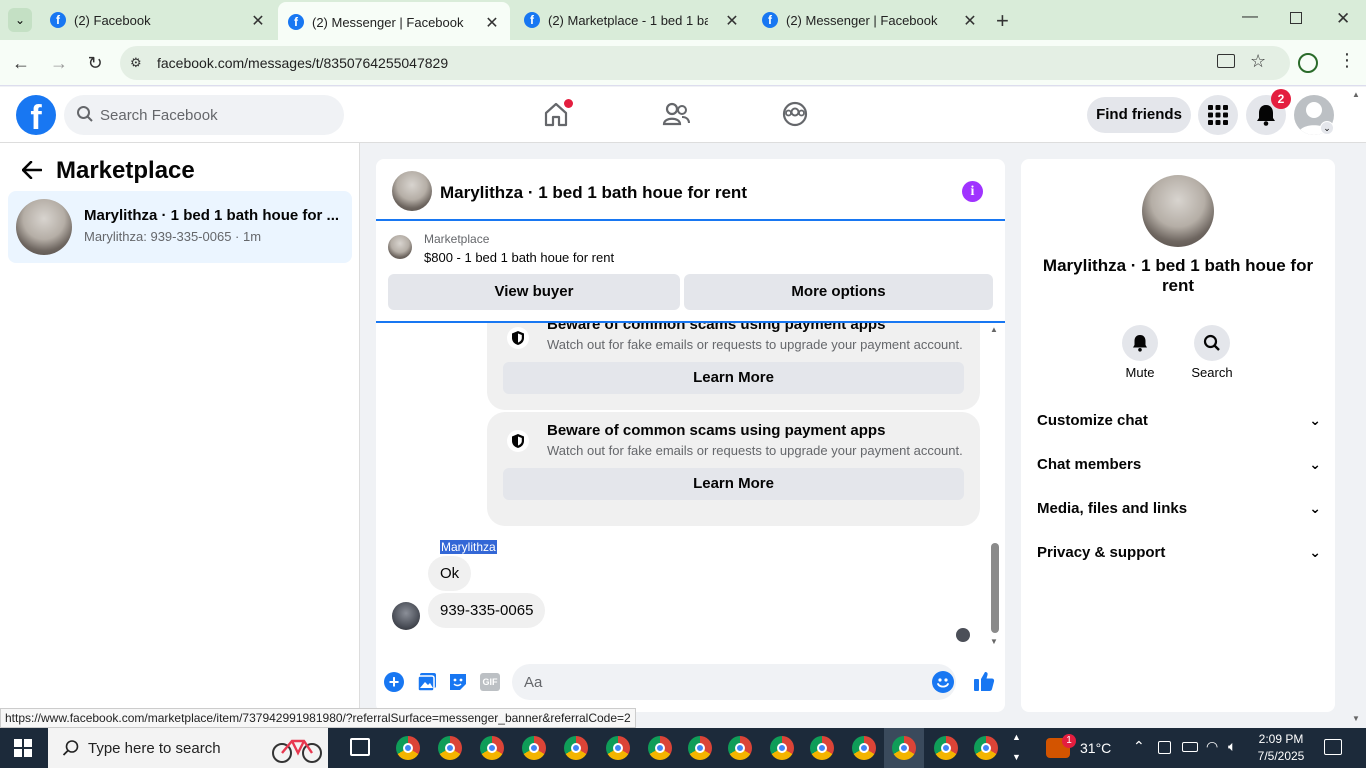 The image size is (1366, 768). What do you see at coordinates (1139, 115) in the screenshot?
I see `find-friends-button: Find friends` at bounding box center [1139, 115].